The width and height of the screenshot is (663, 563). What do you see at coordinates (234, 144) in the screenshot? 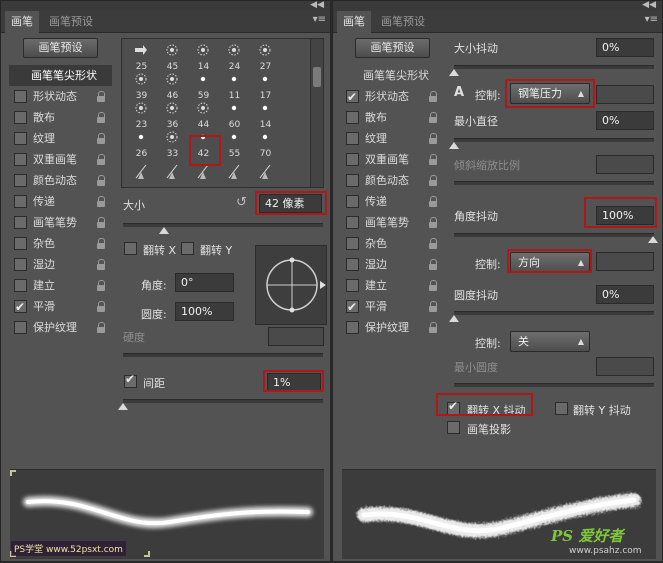
I see `brush-tip-cell: 55` at bounding box center [234, 144].